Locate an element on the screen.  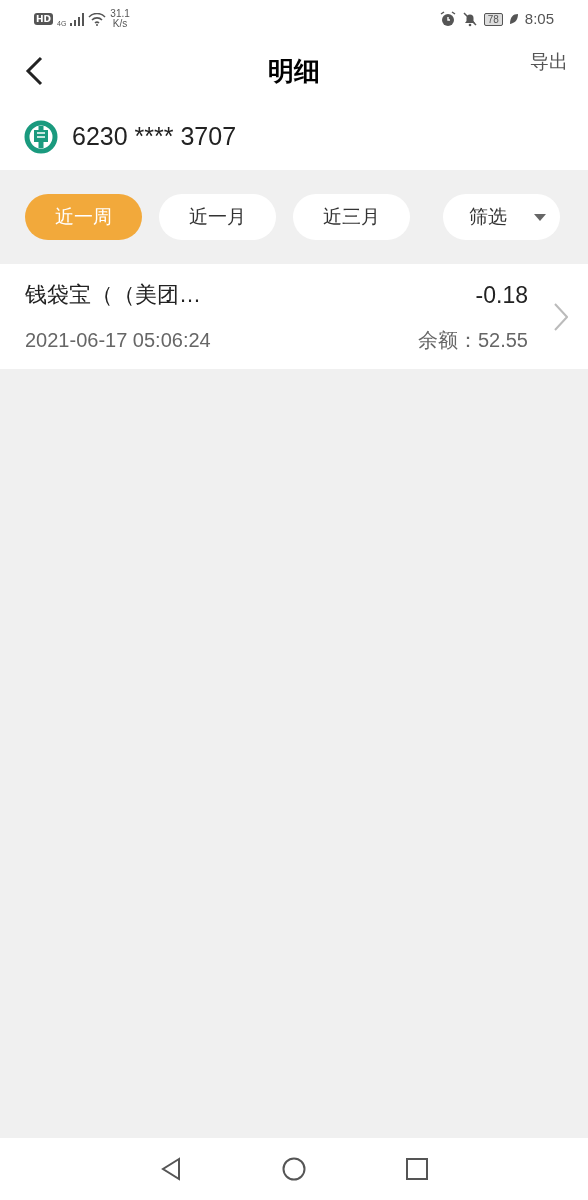
transaction-time: 2021-06-17 05:06:24 is located at coordinates (118, 340).